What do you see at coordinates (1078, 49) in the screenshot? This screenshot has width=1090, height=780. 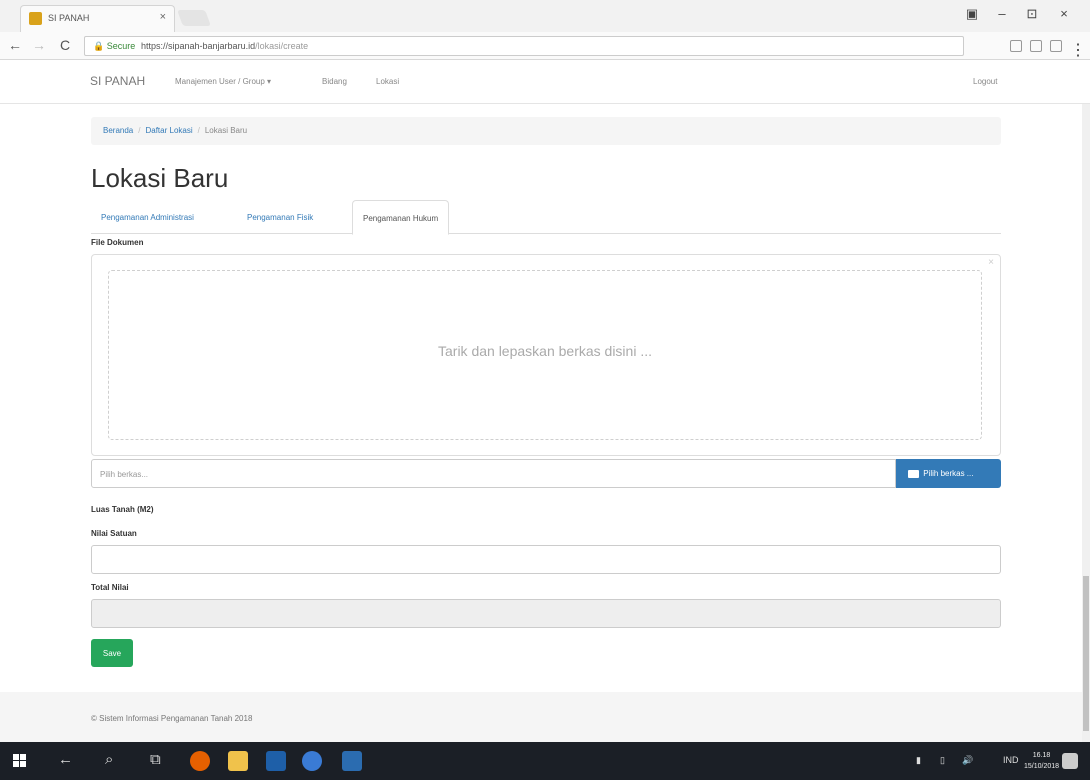 I see `menu-icon: ⋮` at bounding box center [1078, 49].